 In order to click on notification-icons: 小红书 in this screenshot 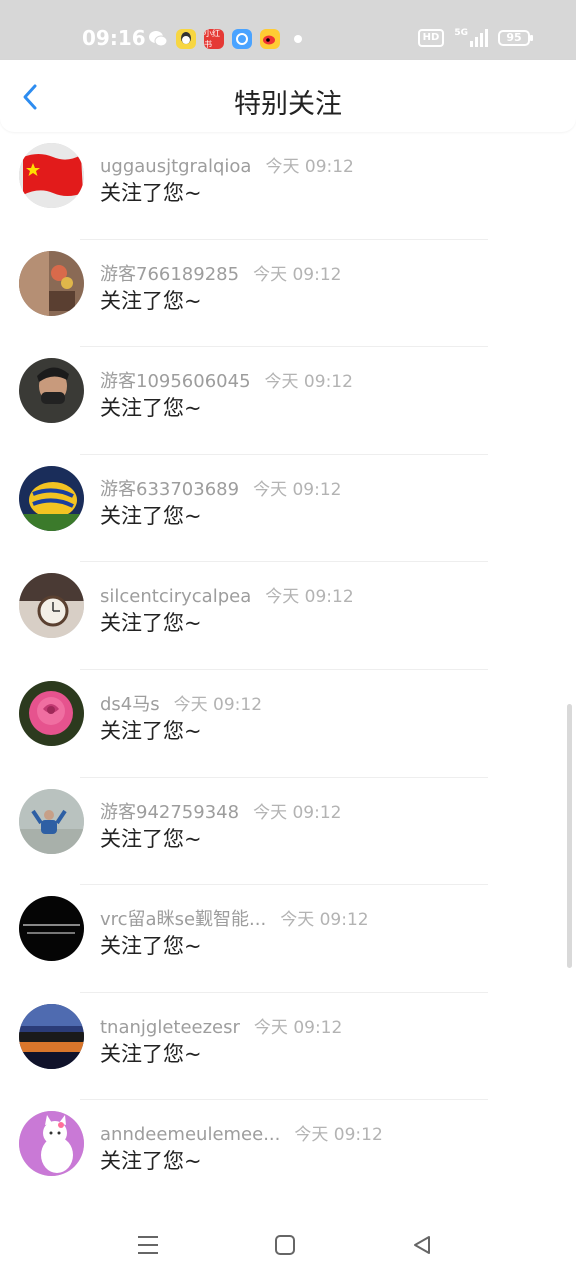, I will do `click(225, 39)`.